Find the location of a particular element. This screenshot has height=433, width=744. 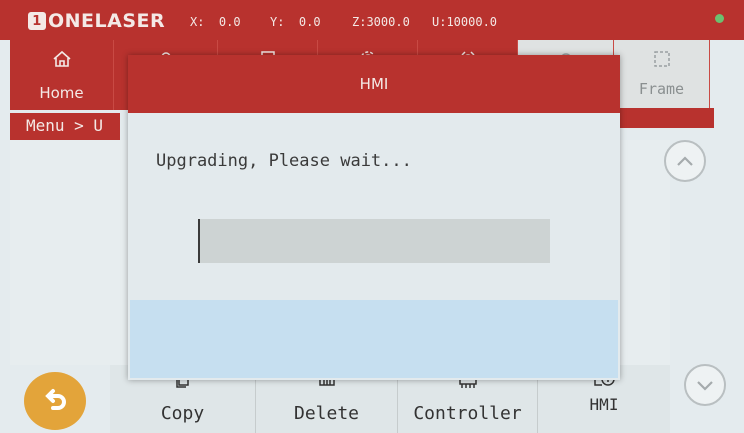

status-indicator is located at coordinates (719, 18).